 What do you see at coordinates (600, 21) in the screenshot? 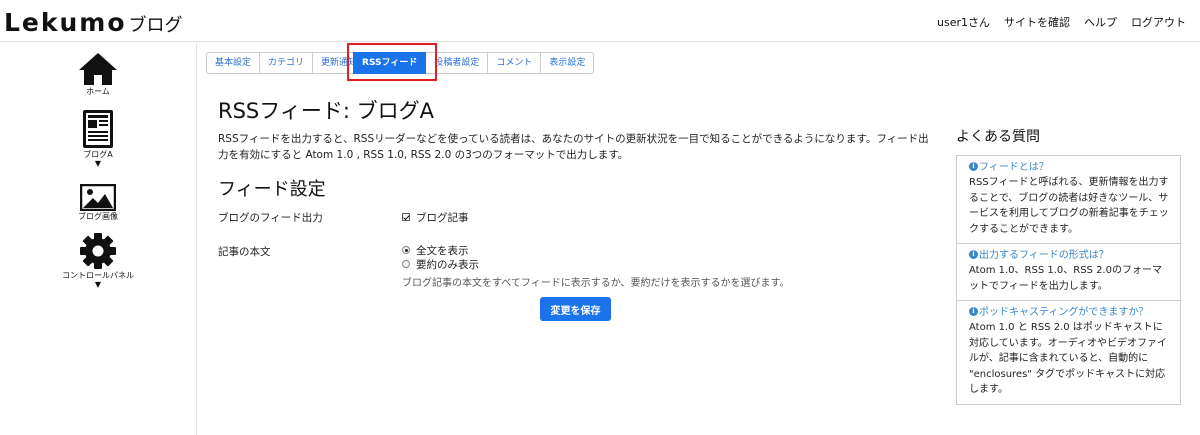
I see `top-header: Lekumo ブログ user1さん サイトを確認 ヘルプ ログアウト` at bounding box center [600, 21].